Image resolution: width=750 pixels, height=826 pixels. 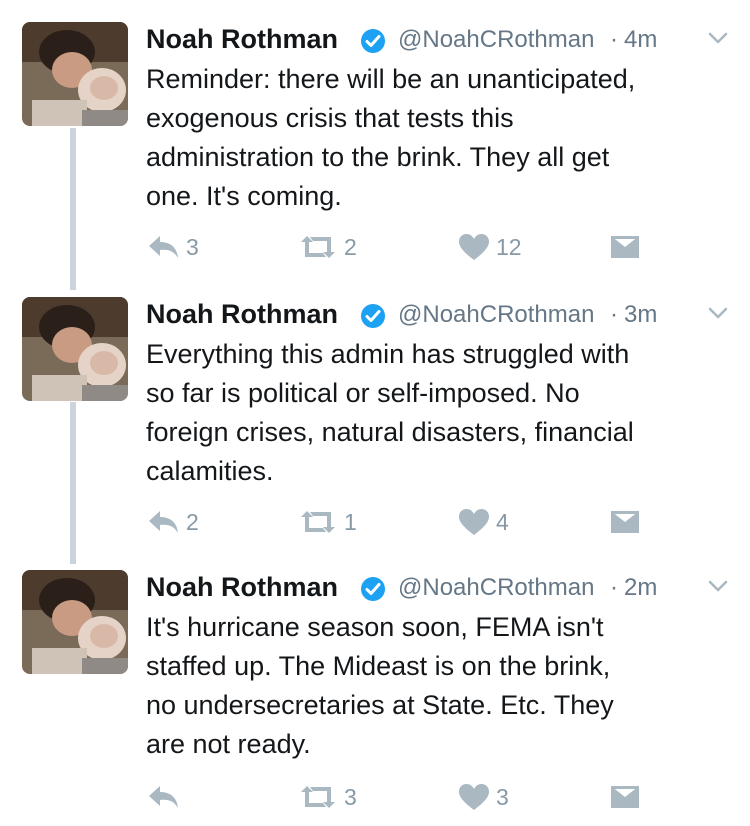 I want to click on timestamp: 2m, so click(x=640, y=588).